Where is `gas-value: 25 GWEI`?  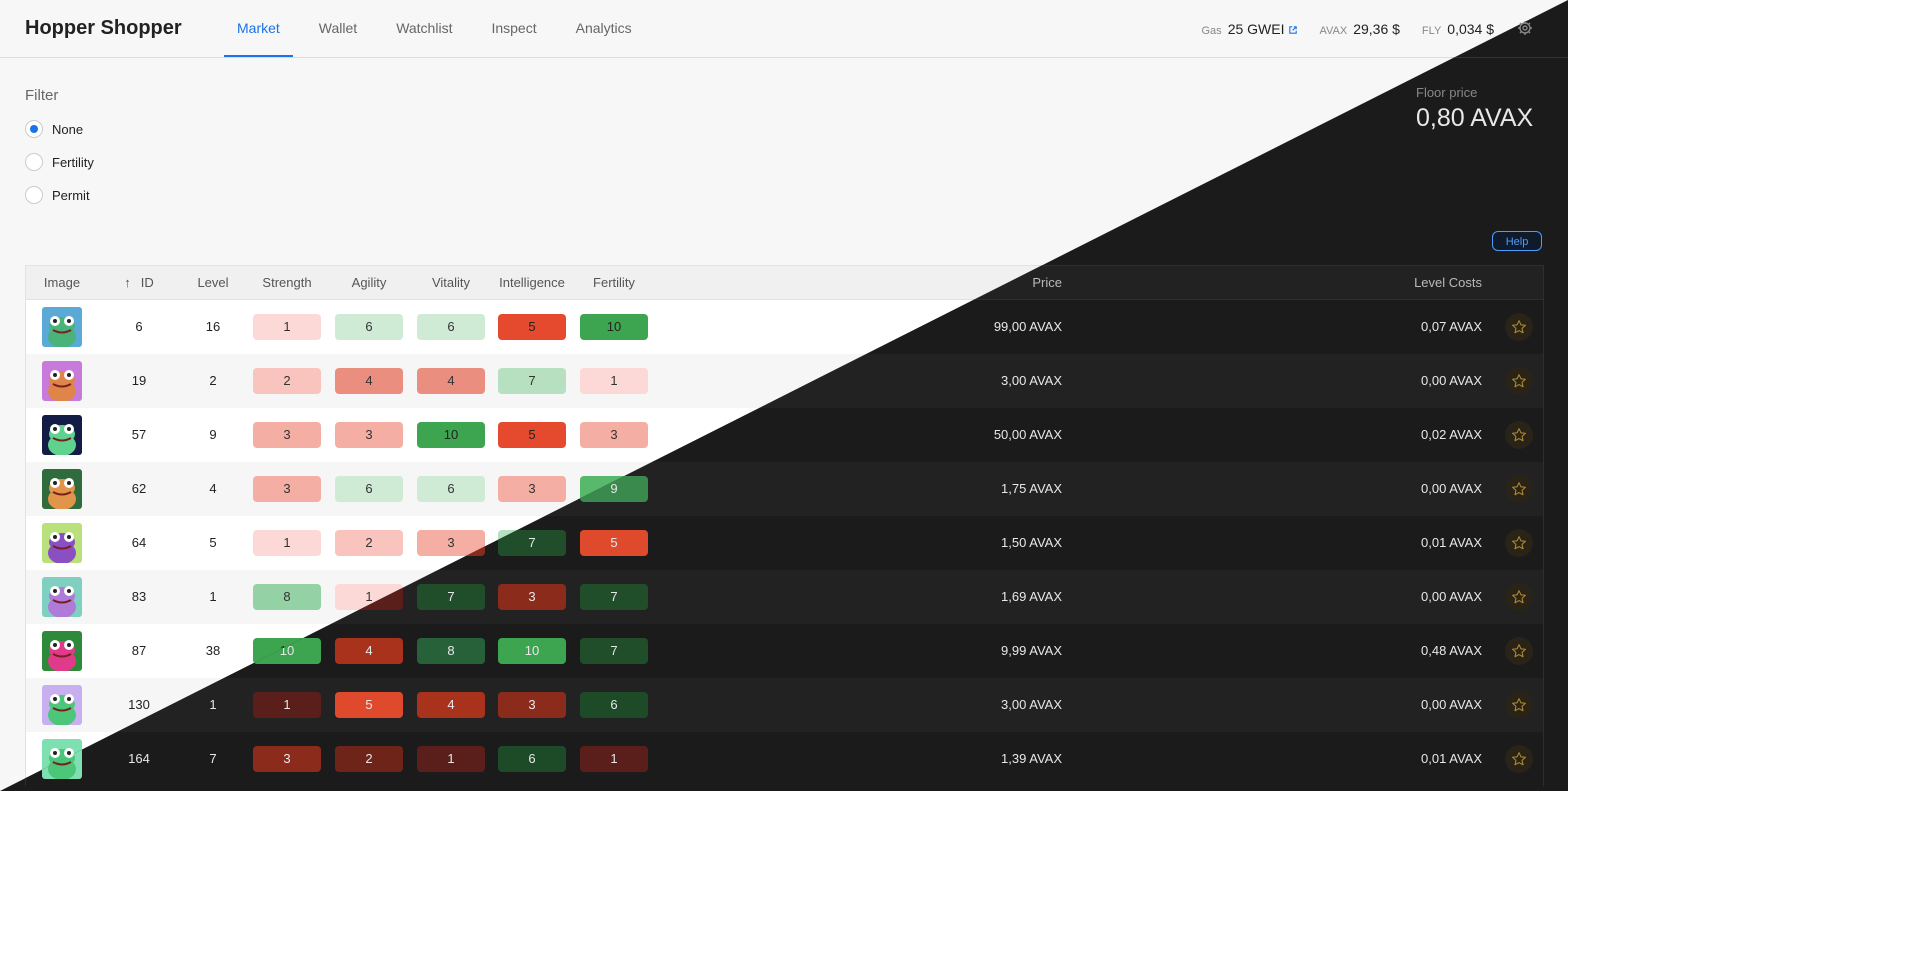
gas-value: 25 GWEI is located at coordinates (1256, 28).